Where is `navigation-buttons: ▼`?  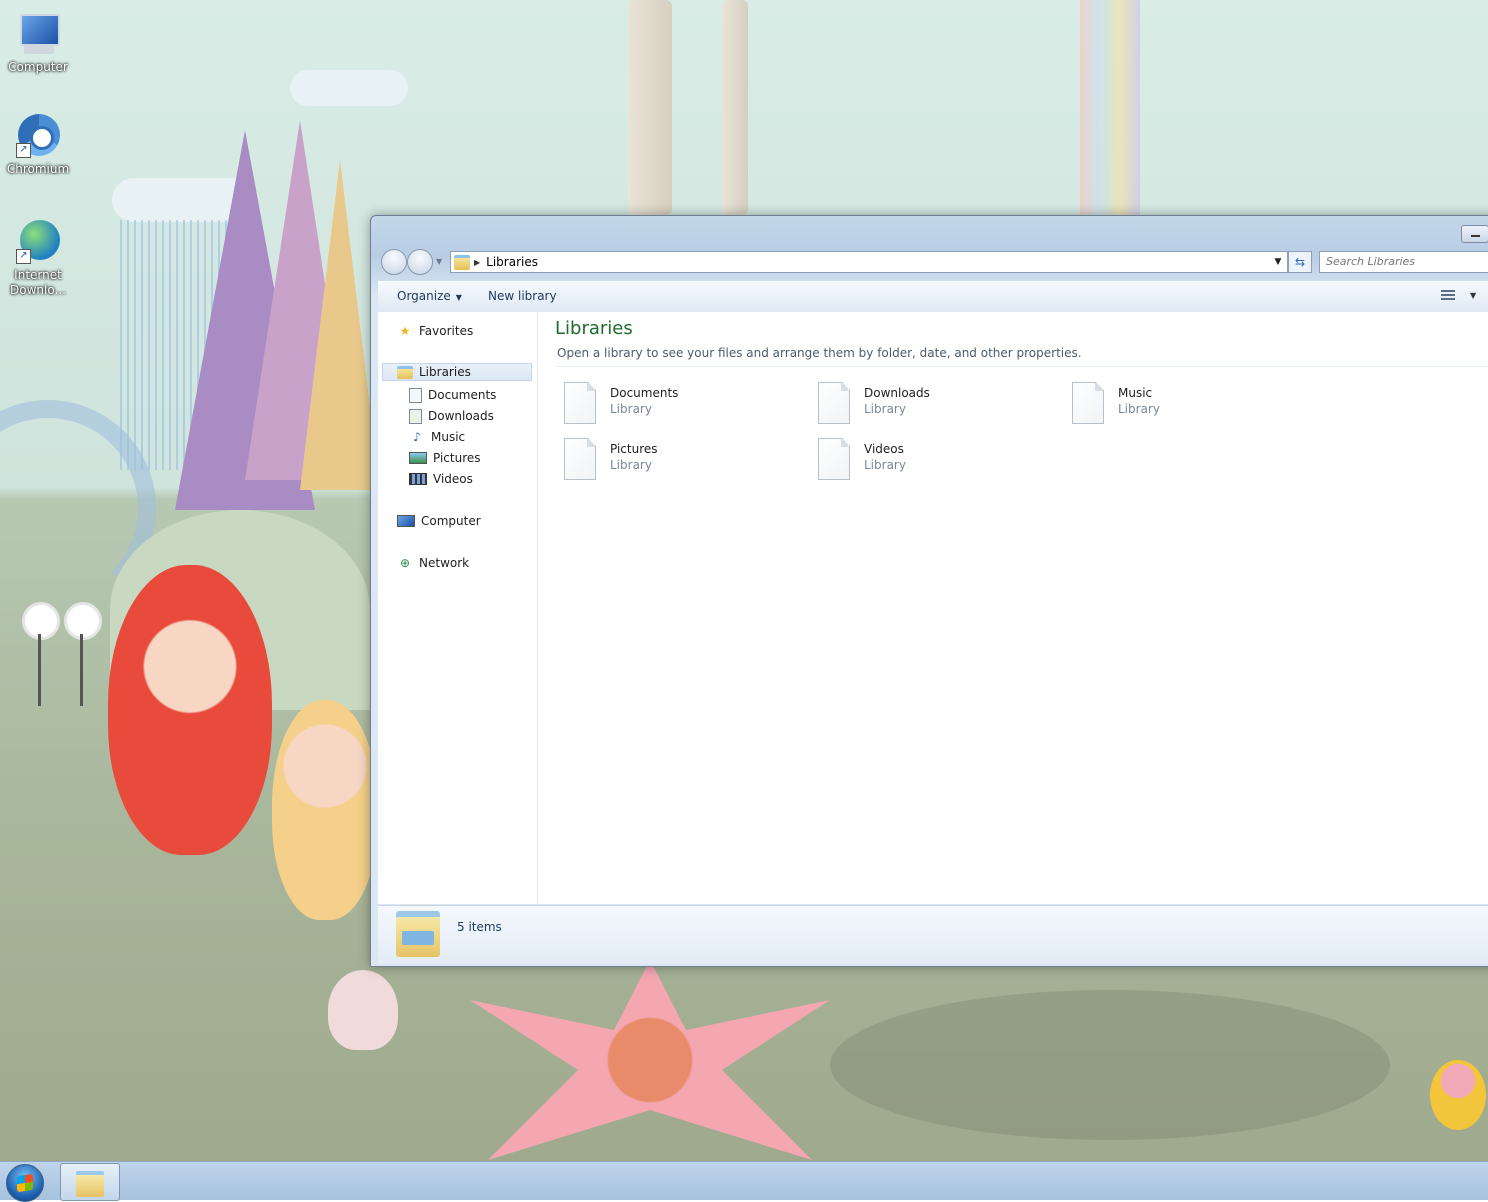
navigation-buttons: ▼ is located at coordinates (416, 262).